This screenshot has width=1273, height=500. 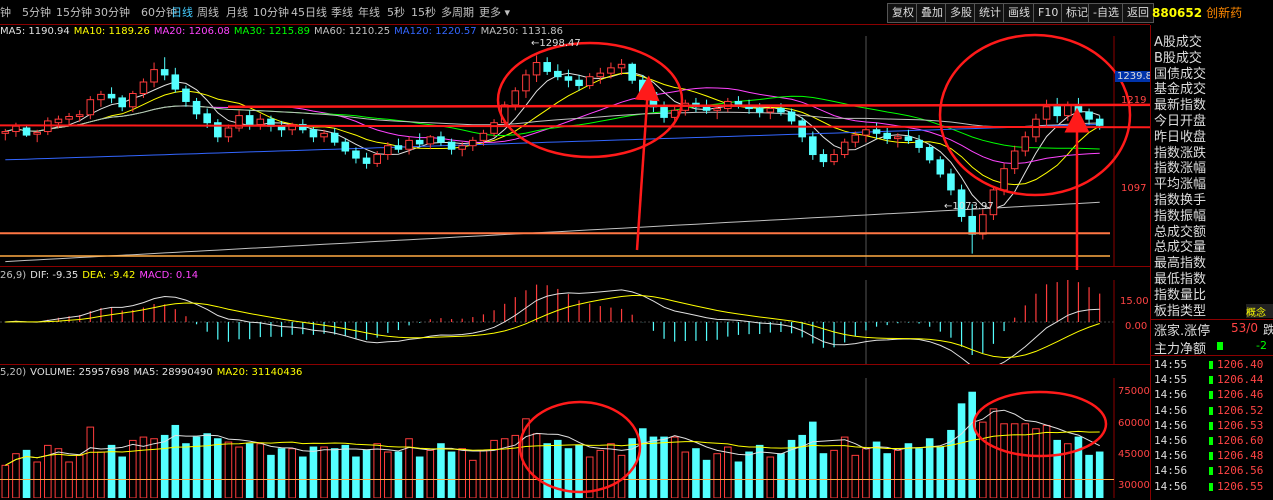 I want to click on concept-tag: 概念, so click(x=1259, y=311).